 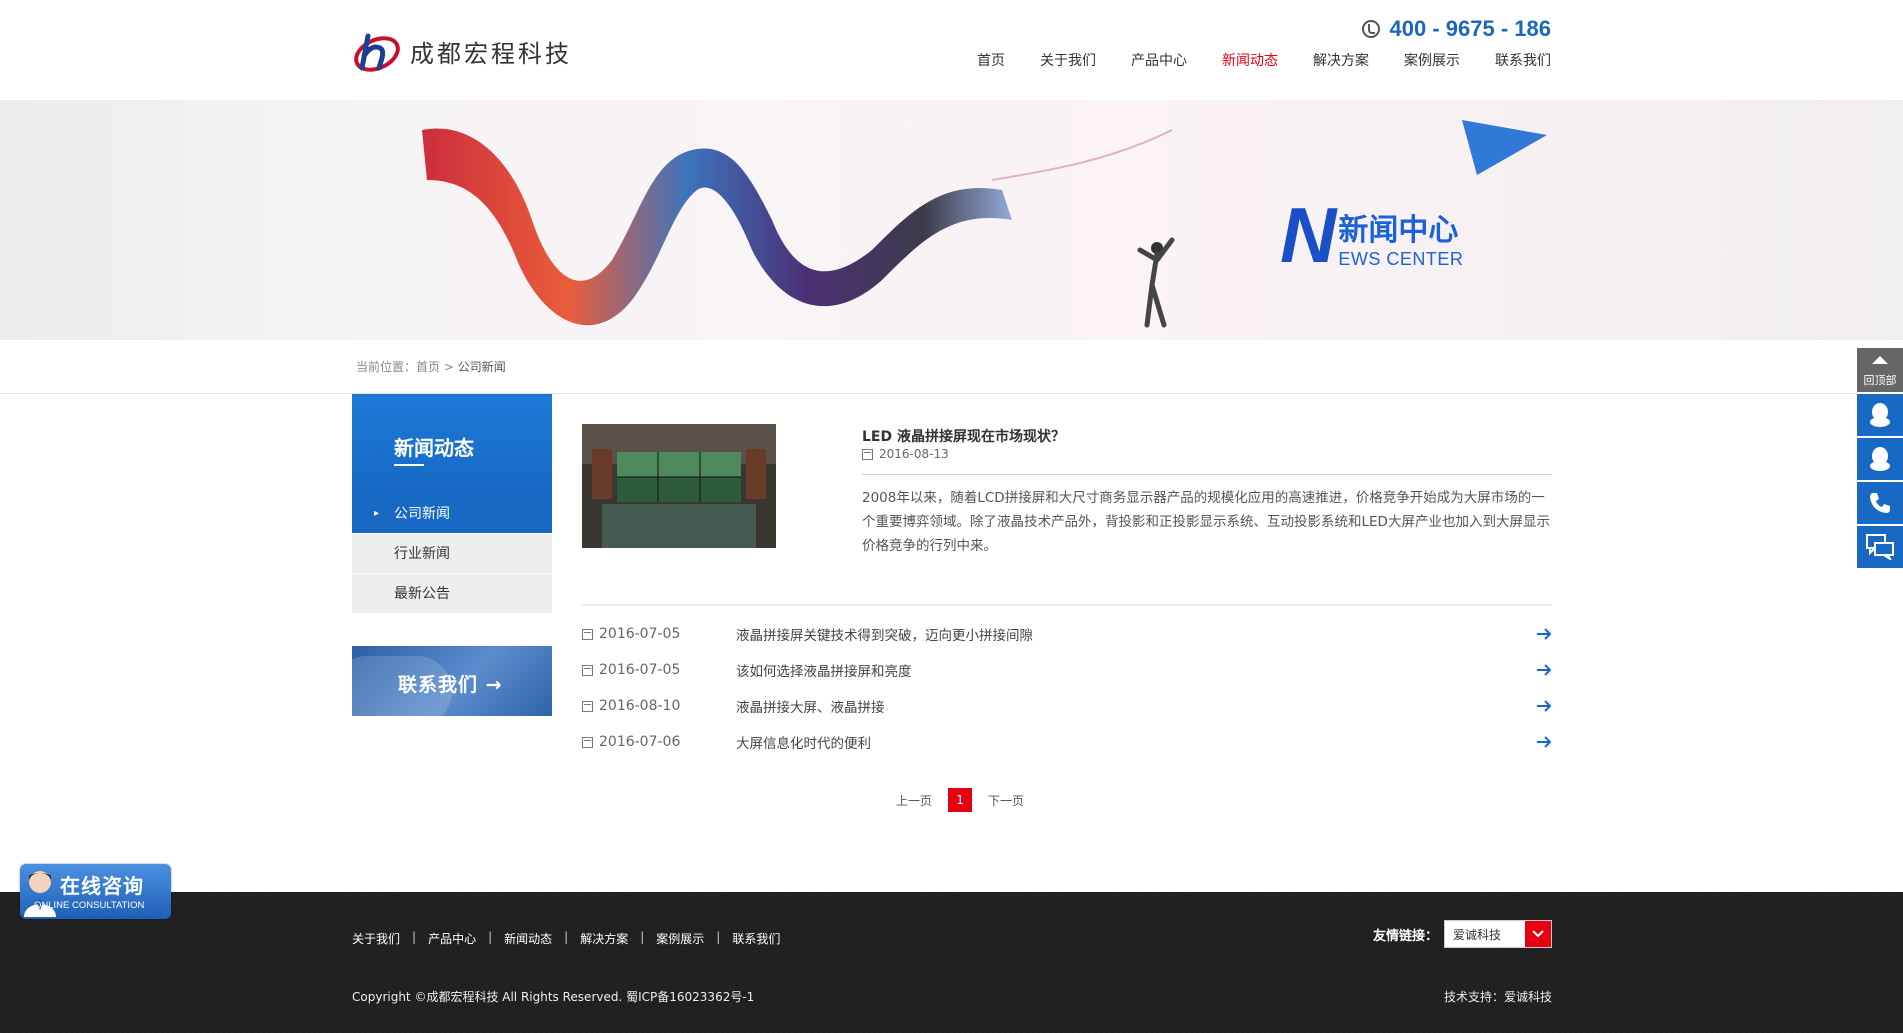 I want to click on floating-toolbar: 回顶部, so click(x=1880, y=458).